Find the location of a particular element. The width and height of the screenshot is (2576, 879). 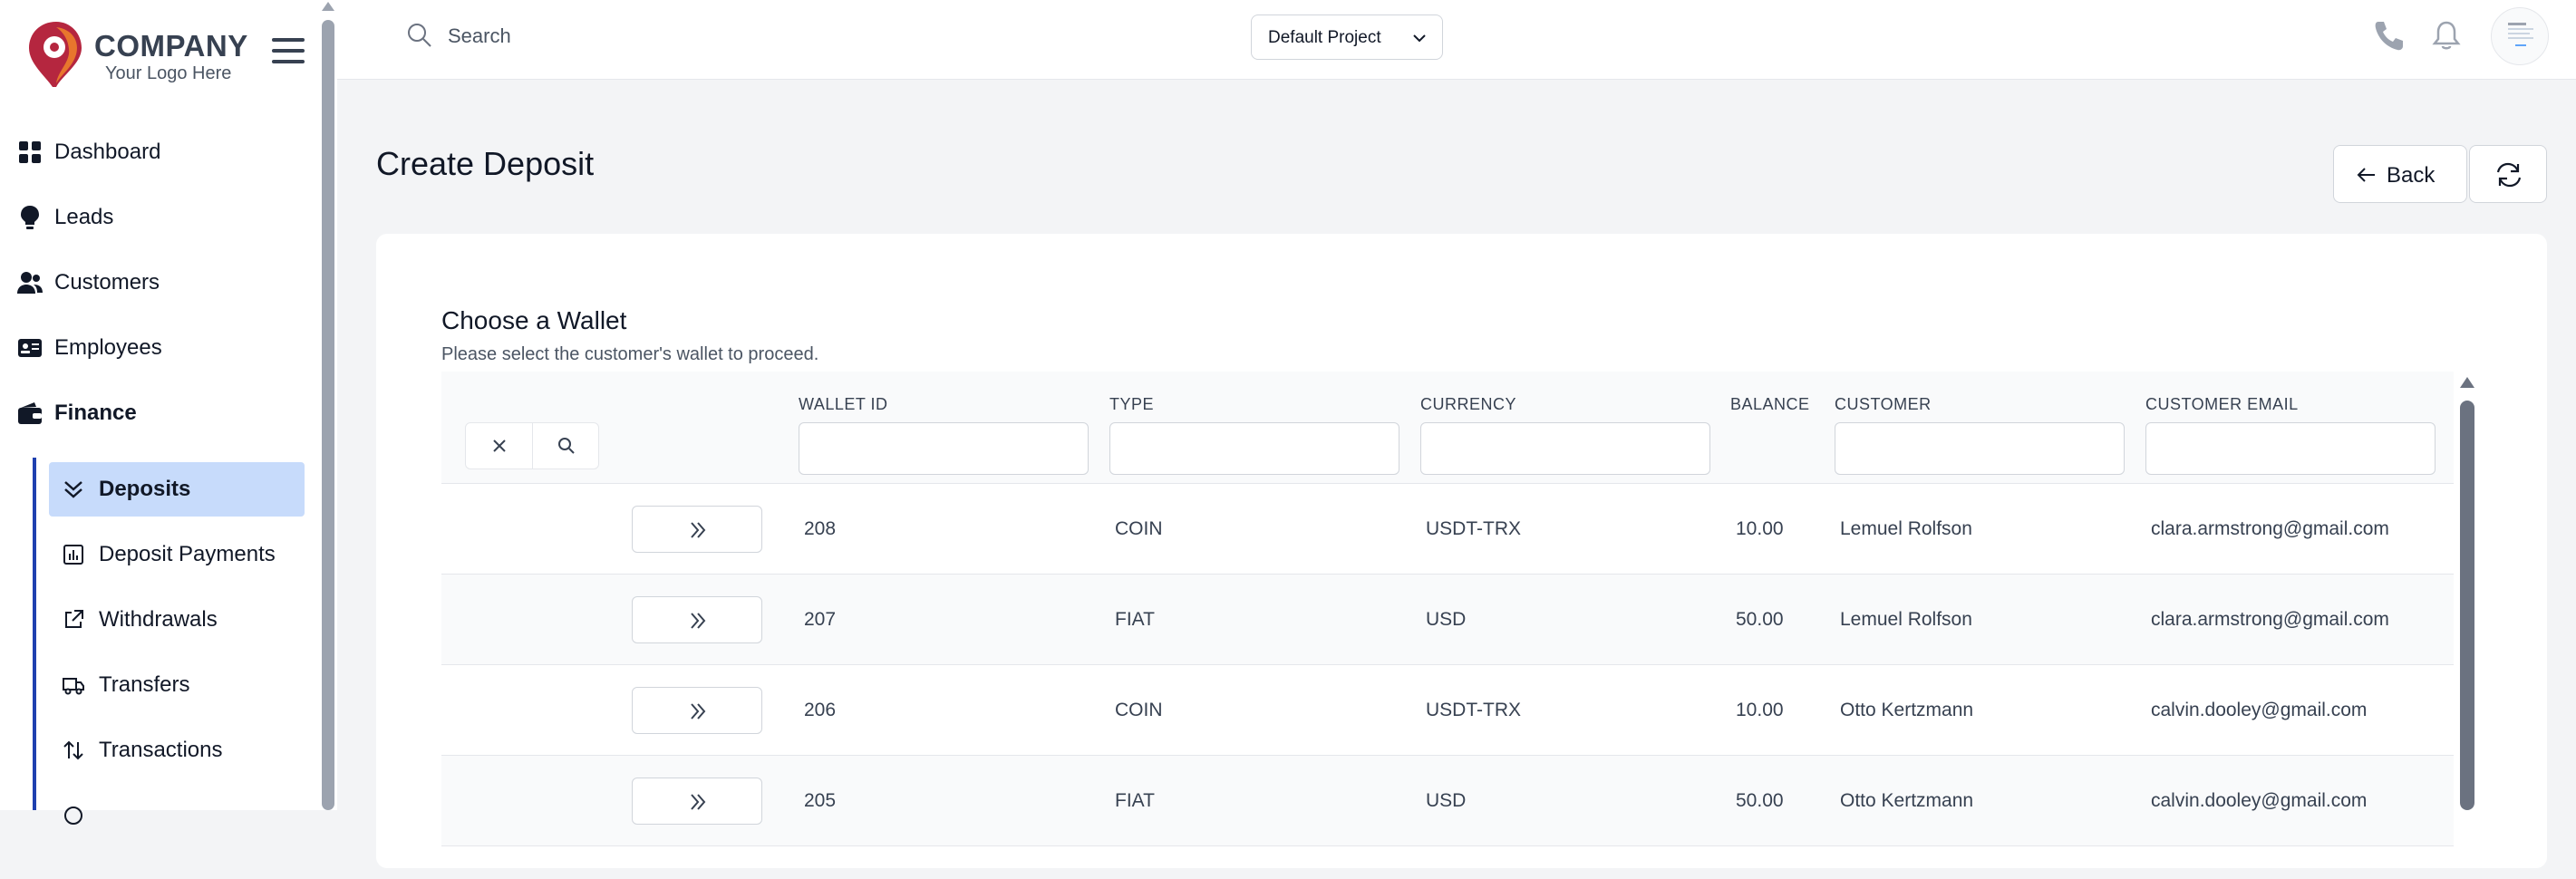

sidebar-item-label: Finance is located at coordinates (95, 413).